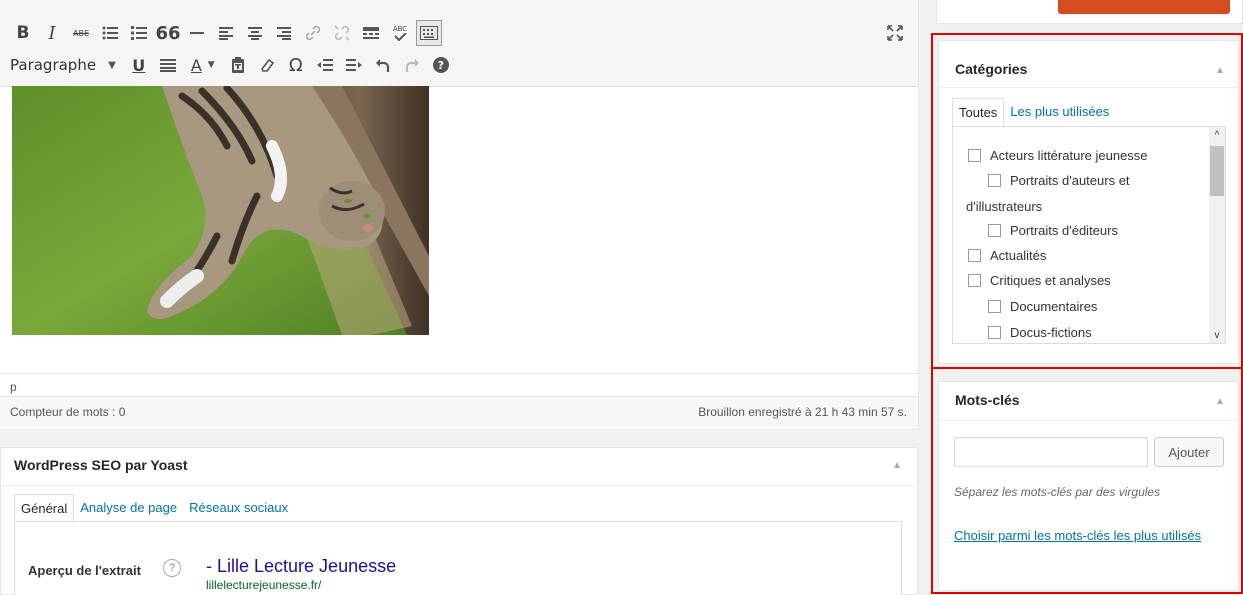 The image size is (1243, 595). What do you see at coordinates (1087, 480) in the screenshot?
I see `highlight-tags` at bounding box center [1087, 480].